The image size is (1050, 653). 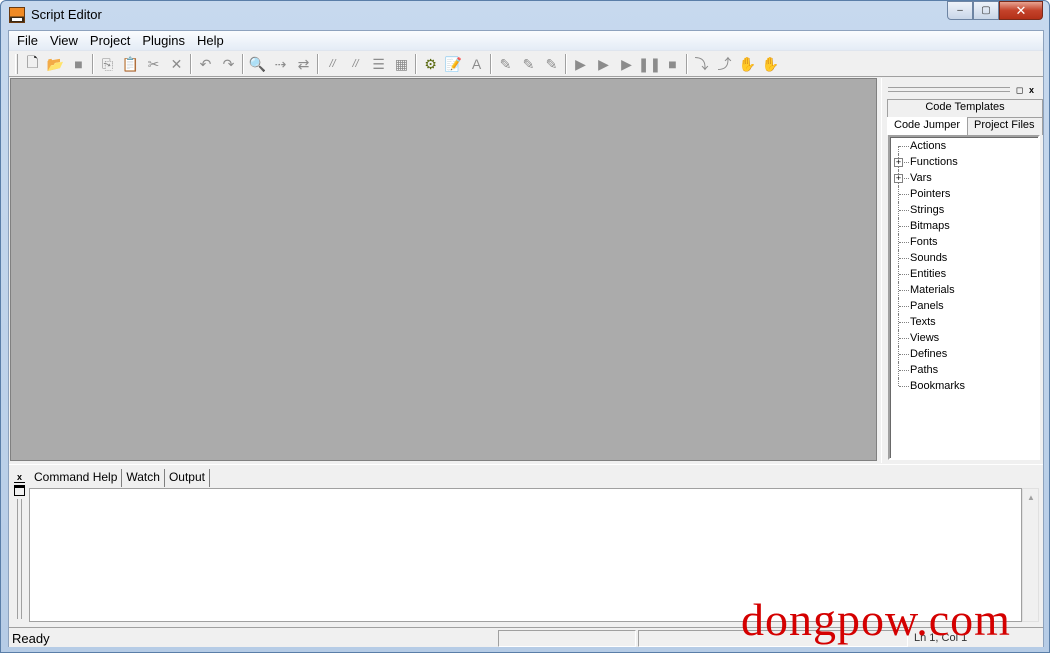 I want to click on hand-all-button: ✋, so click(x=770, y=64).